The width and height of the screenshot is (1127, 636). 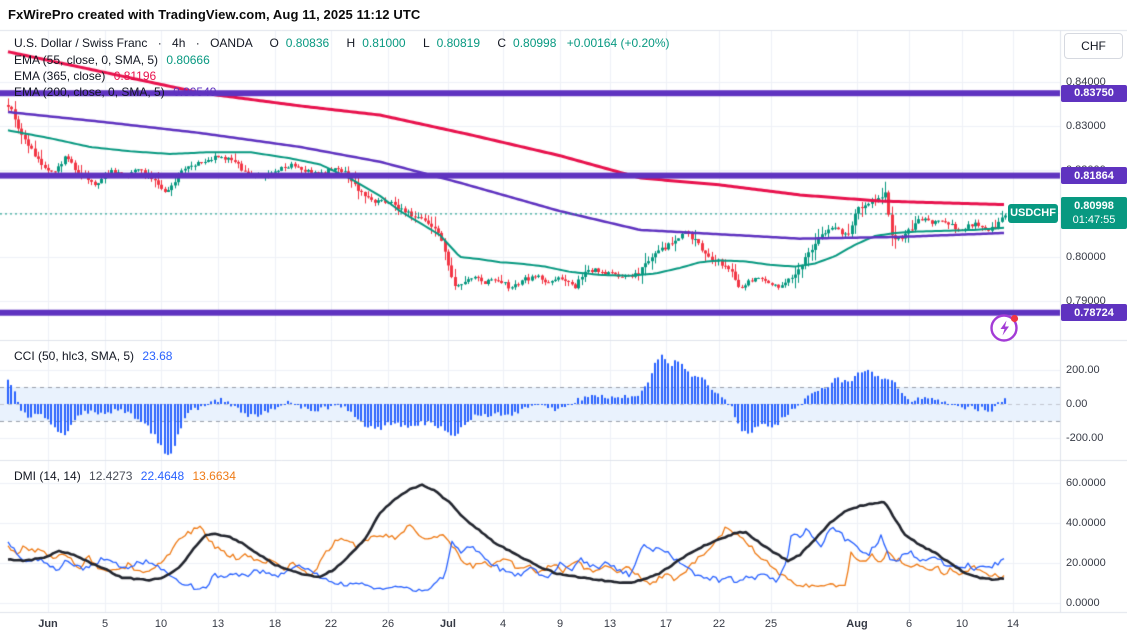 I want to click on close-label: C 0.80998, so click(x=527, y=43).